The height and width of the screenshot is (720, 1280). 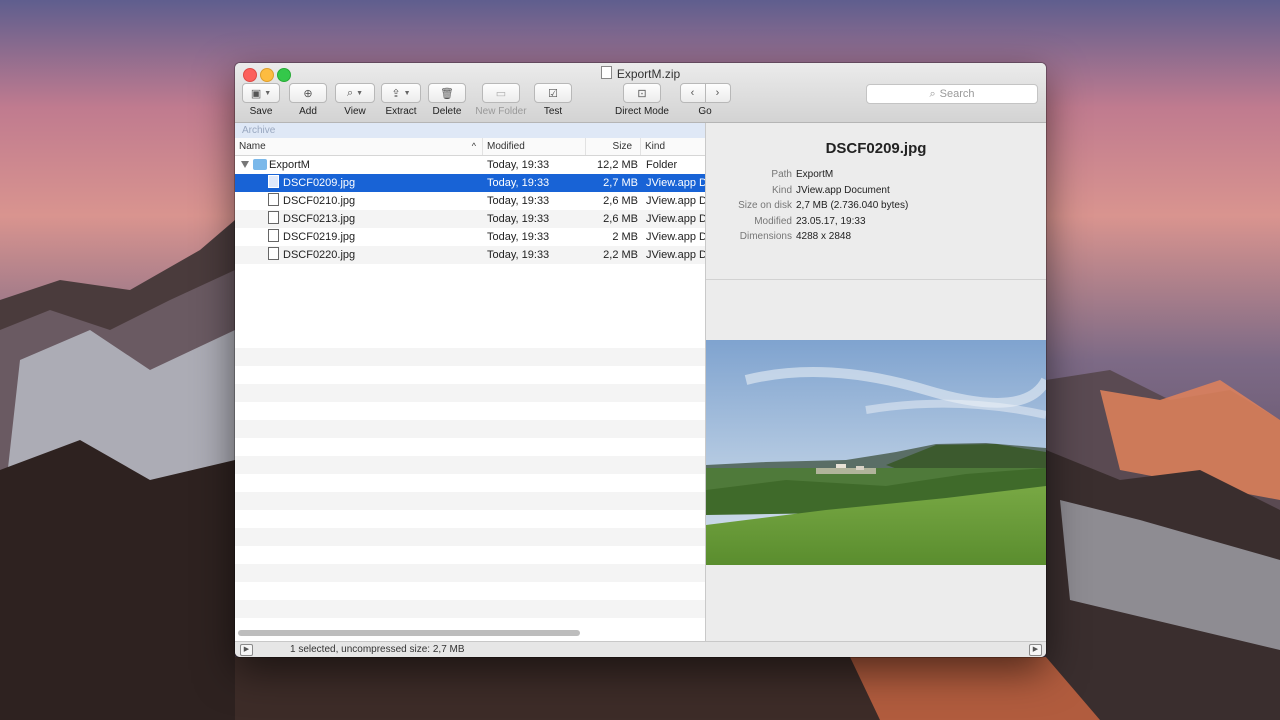 I want to click on view-tool: ⌕ ▼ View, so click(x=355, y=100).